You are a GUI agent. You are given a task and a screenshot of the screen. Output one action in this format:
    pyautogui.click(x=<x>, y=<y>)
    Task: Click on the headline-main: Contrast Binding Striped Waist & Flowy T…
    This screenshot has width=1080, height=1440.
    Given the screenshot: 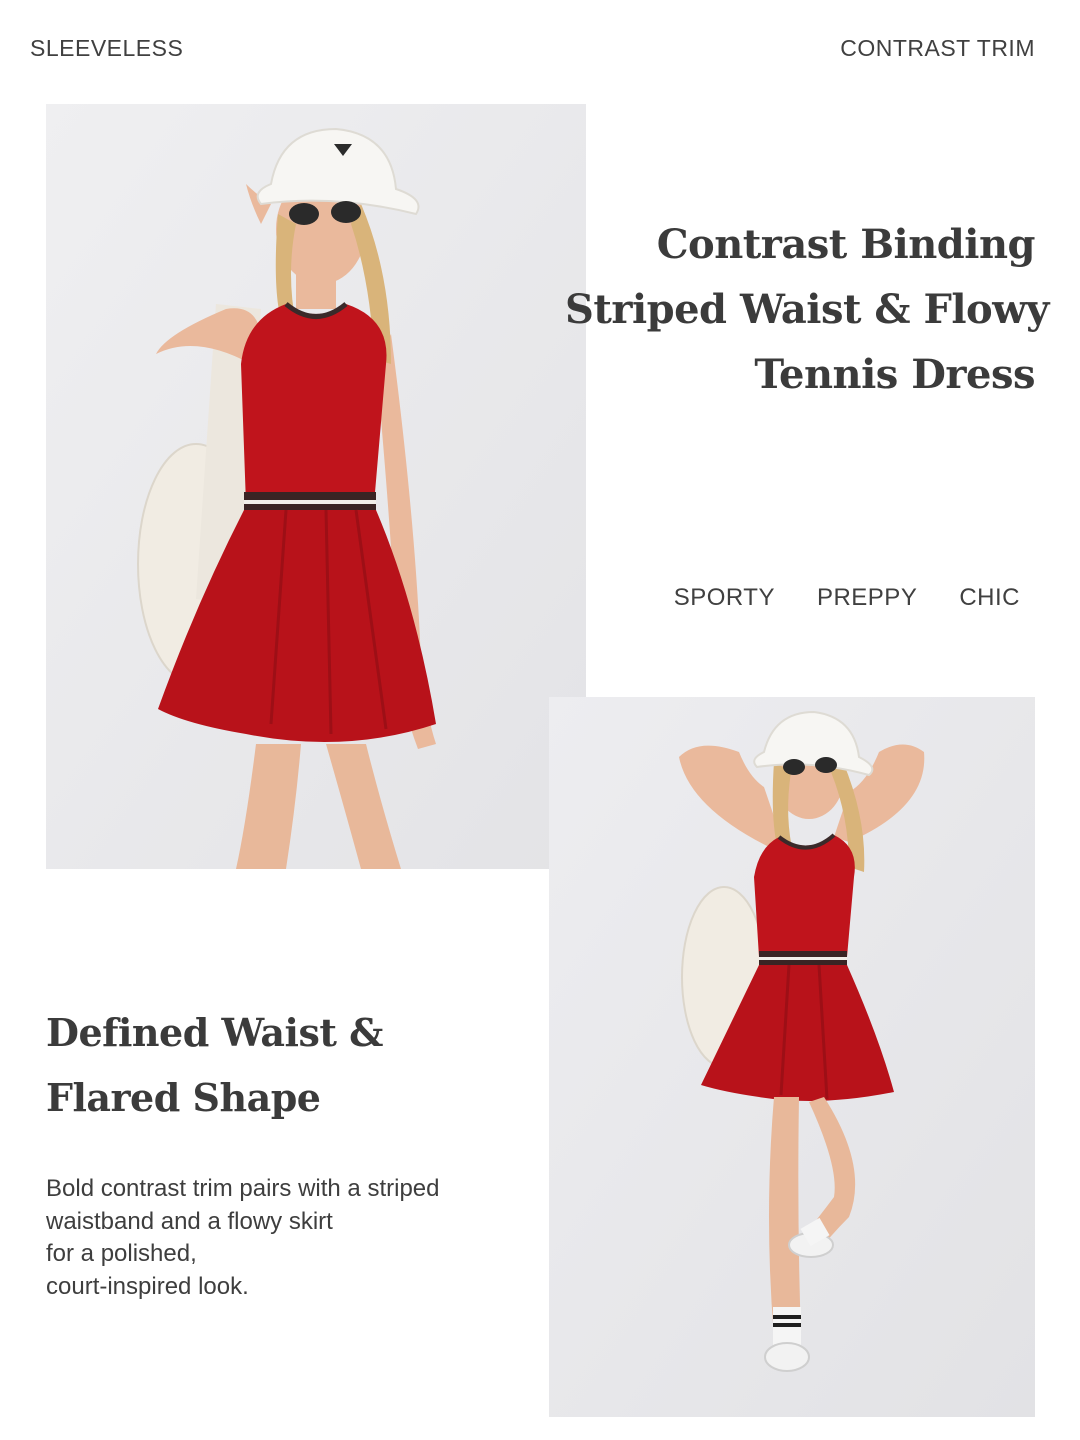 What is the action you would take?
    pyautogui.click(x=807, y=309)
    